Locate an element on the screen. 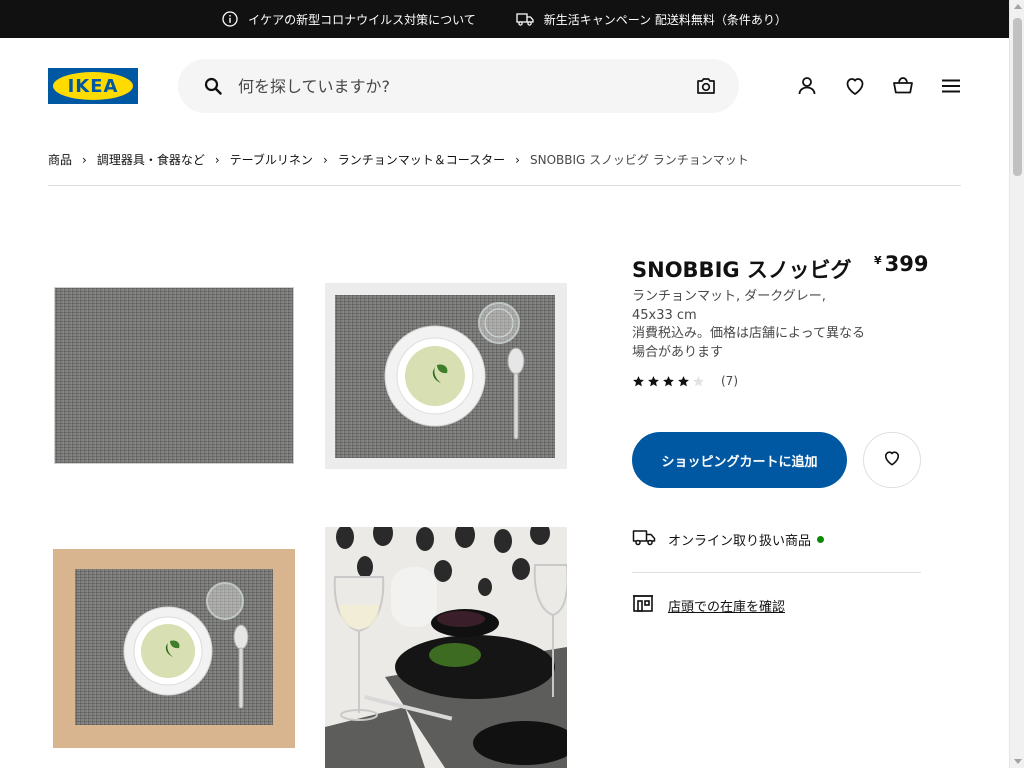 This screenshot has width=1024, height=768. logo-text: IKEA is located at coordinates (93, 86).